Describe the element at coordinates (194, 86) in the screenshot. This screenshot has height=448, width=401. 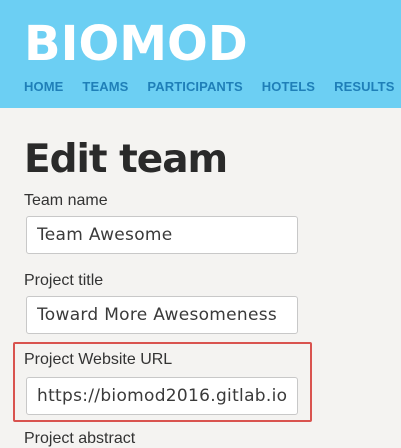
I see `nav-participants: PARTICIPANTS` at that location.